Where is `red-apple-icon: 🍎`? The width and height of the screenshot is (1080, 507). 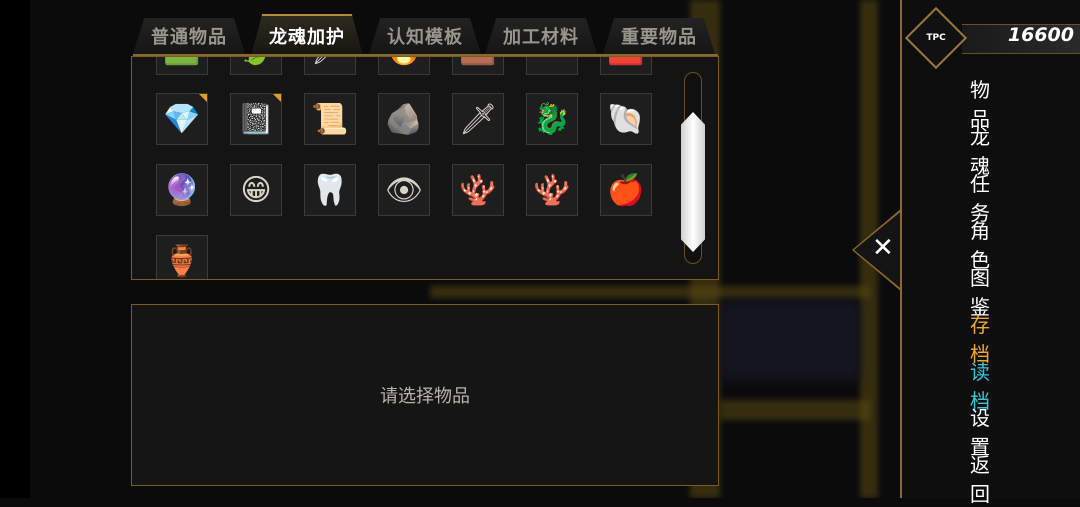
red-apple-icon: 🍎 is located at coordinates (626, 190).